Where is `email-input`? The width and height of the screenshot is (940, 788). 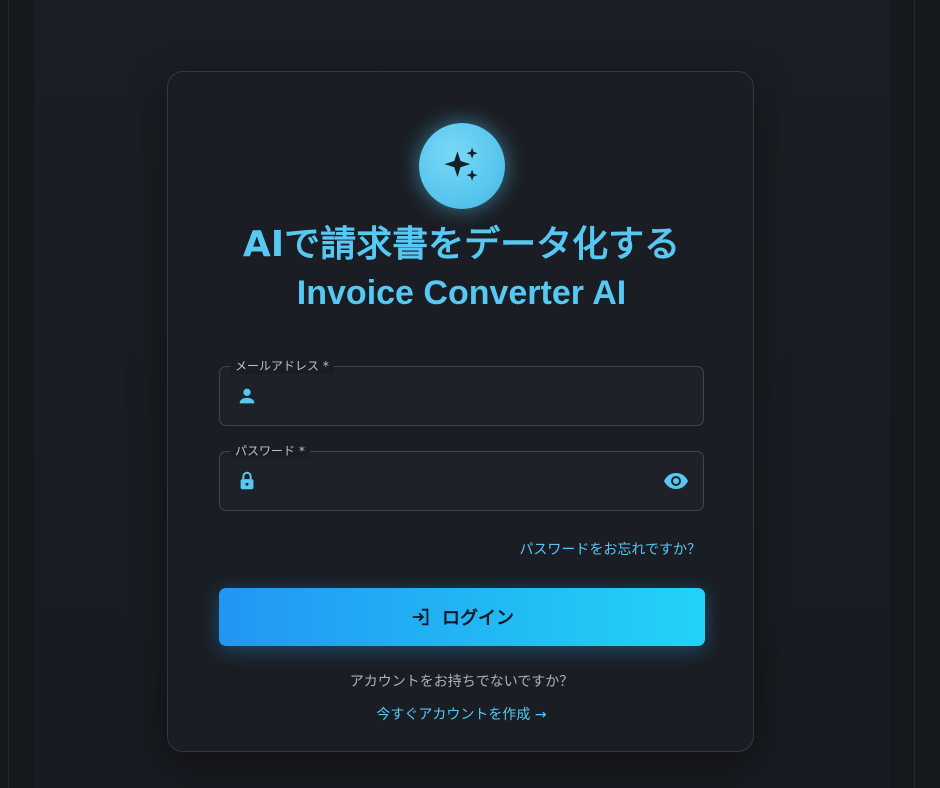
email-input is located at coordinates (464, 397).